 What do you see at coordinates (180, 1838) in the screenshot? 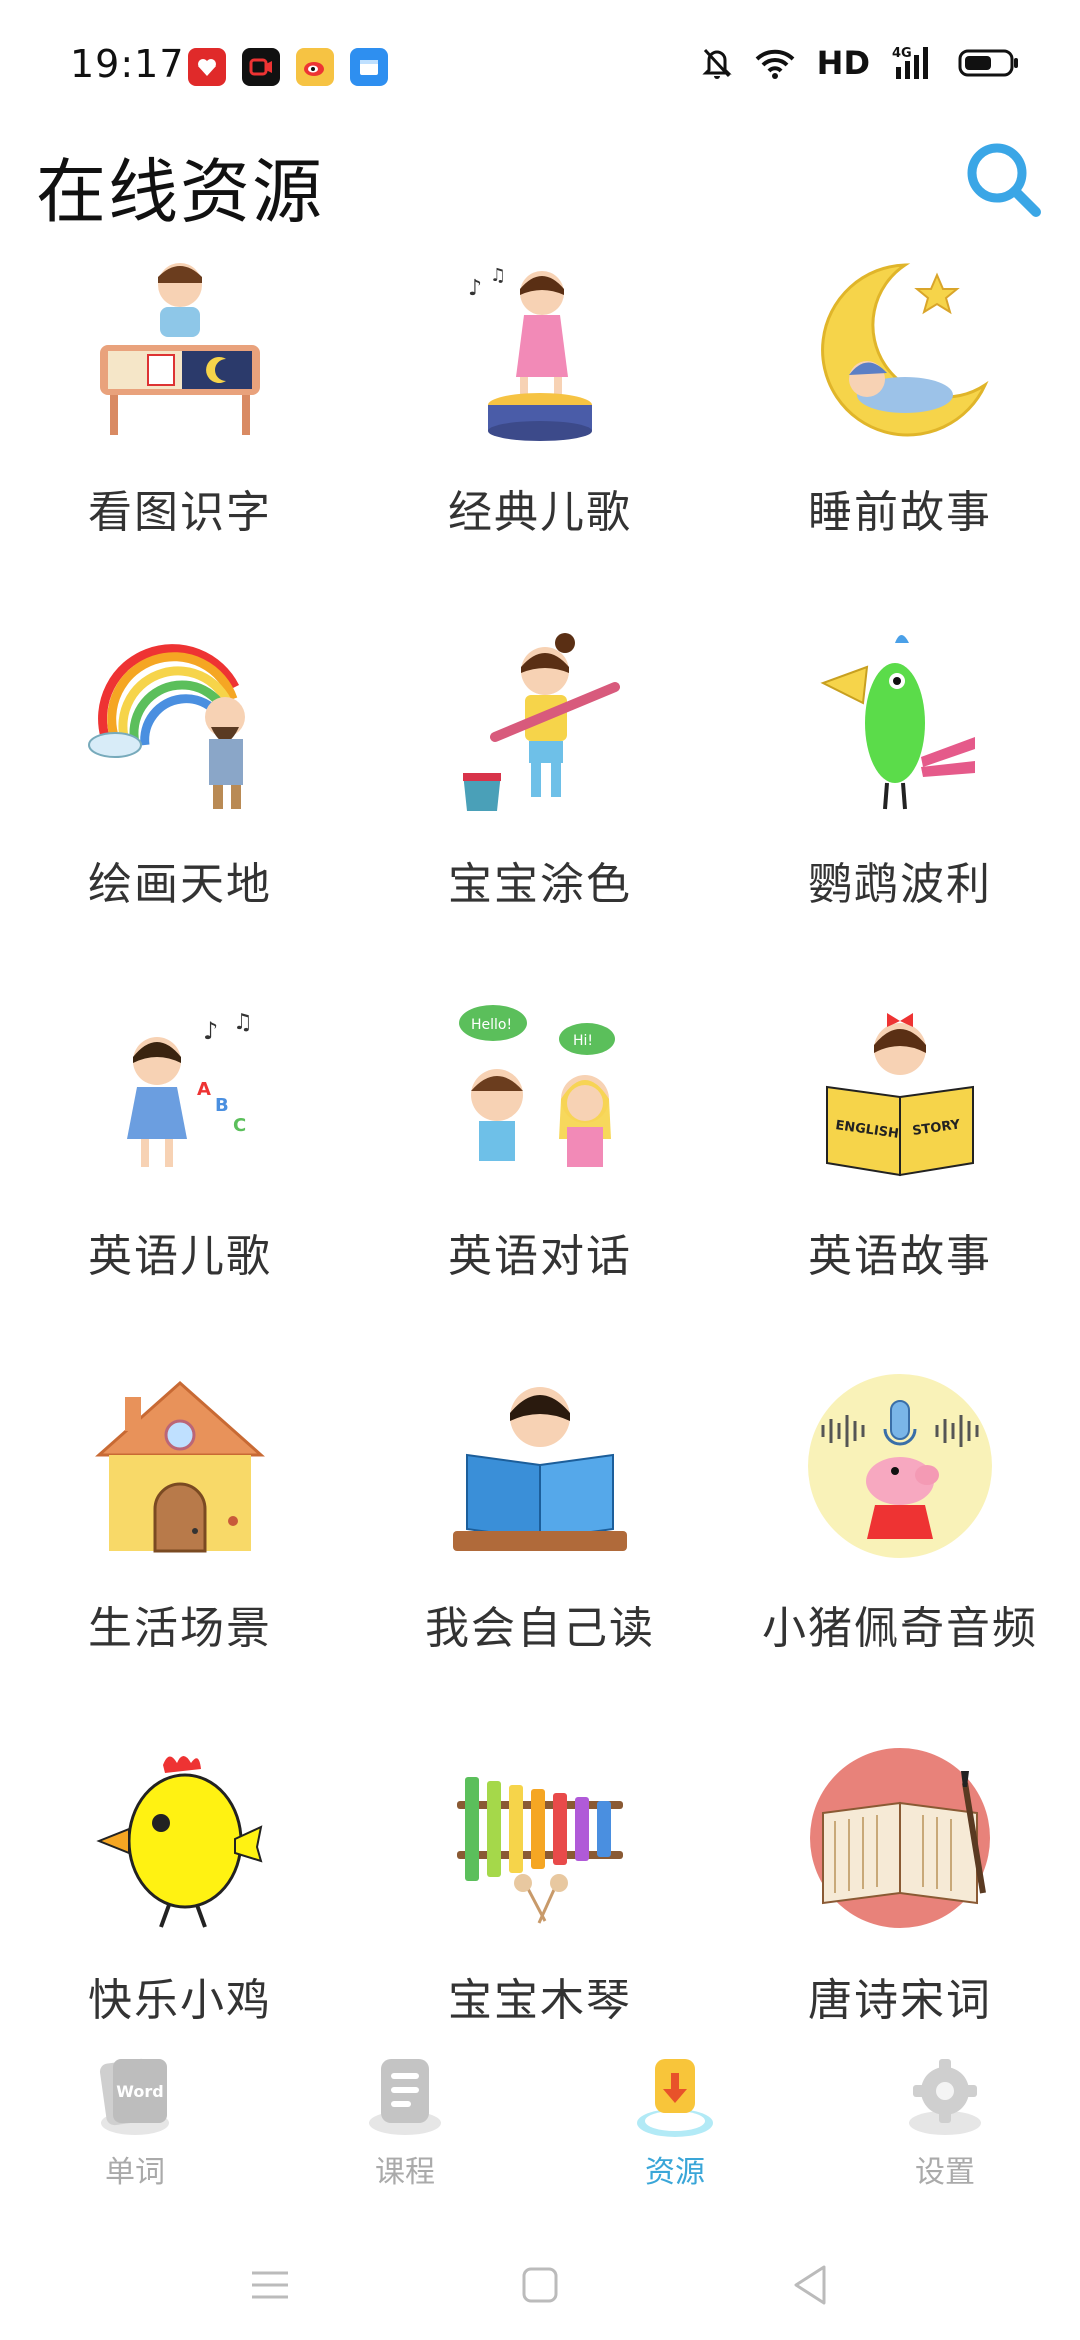
I see `chick-icon` at bounding box center [180, 1838].